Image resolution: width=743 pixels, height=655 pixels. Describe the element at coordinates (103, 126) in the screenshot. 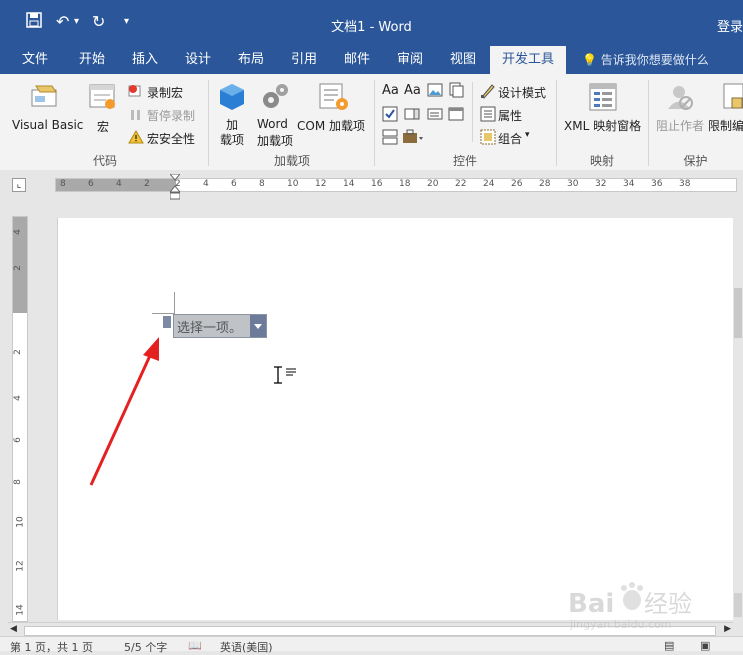

I see `macros-button: 宏` at that location.